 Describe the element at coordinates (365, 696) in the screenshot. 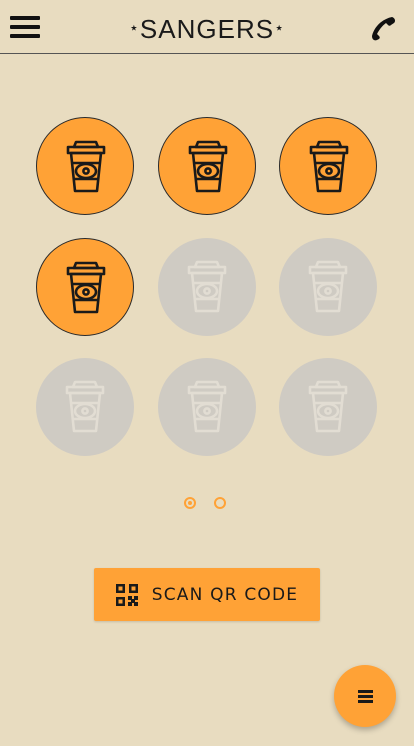

I see `fab-menu-button` at that location.